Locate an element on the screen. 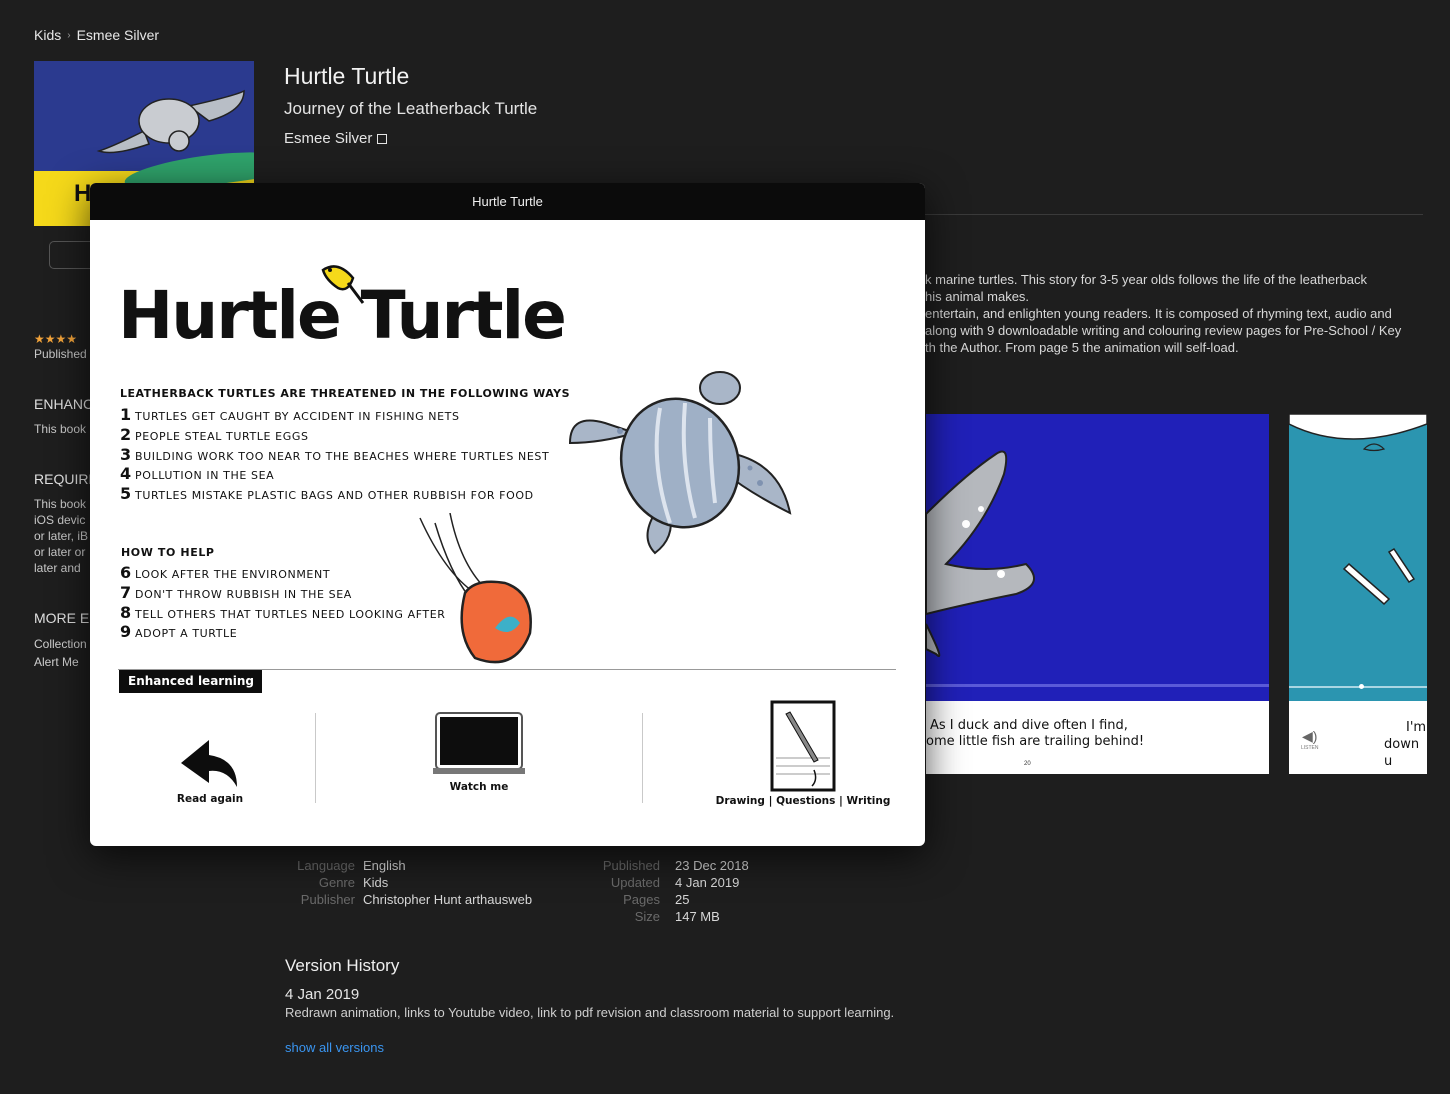 This screenshot has height=1094, width=1450. worksheet-pencil-icon is located at coordinates (803, 746).